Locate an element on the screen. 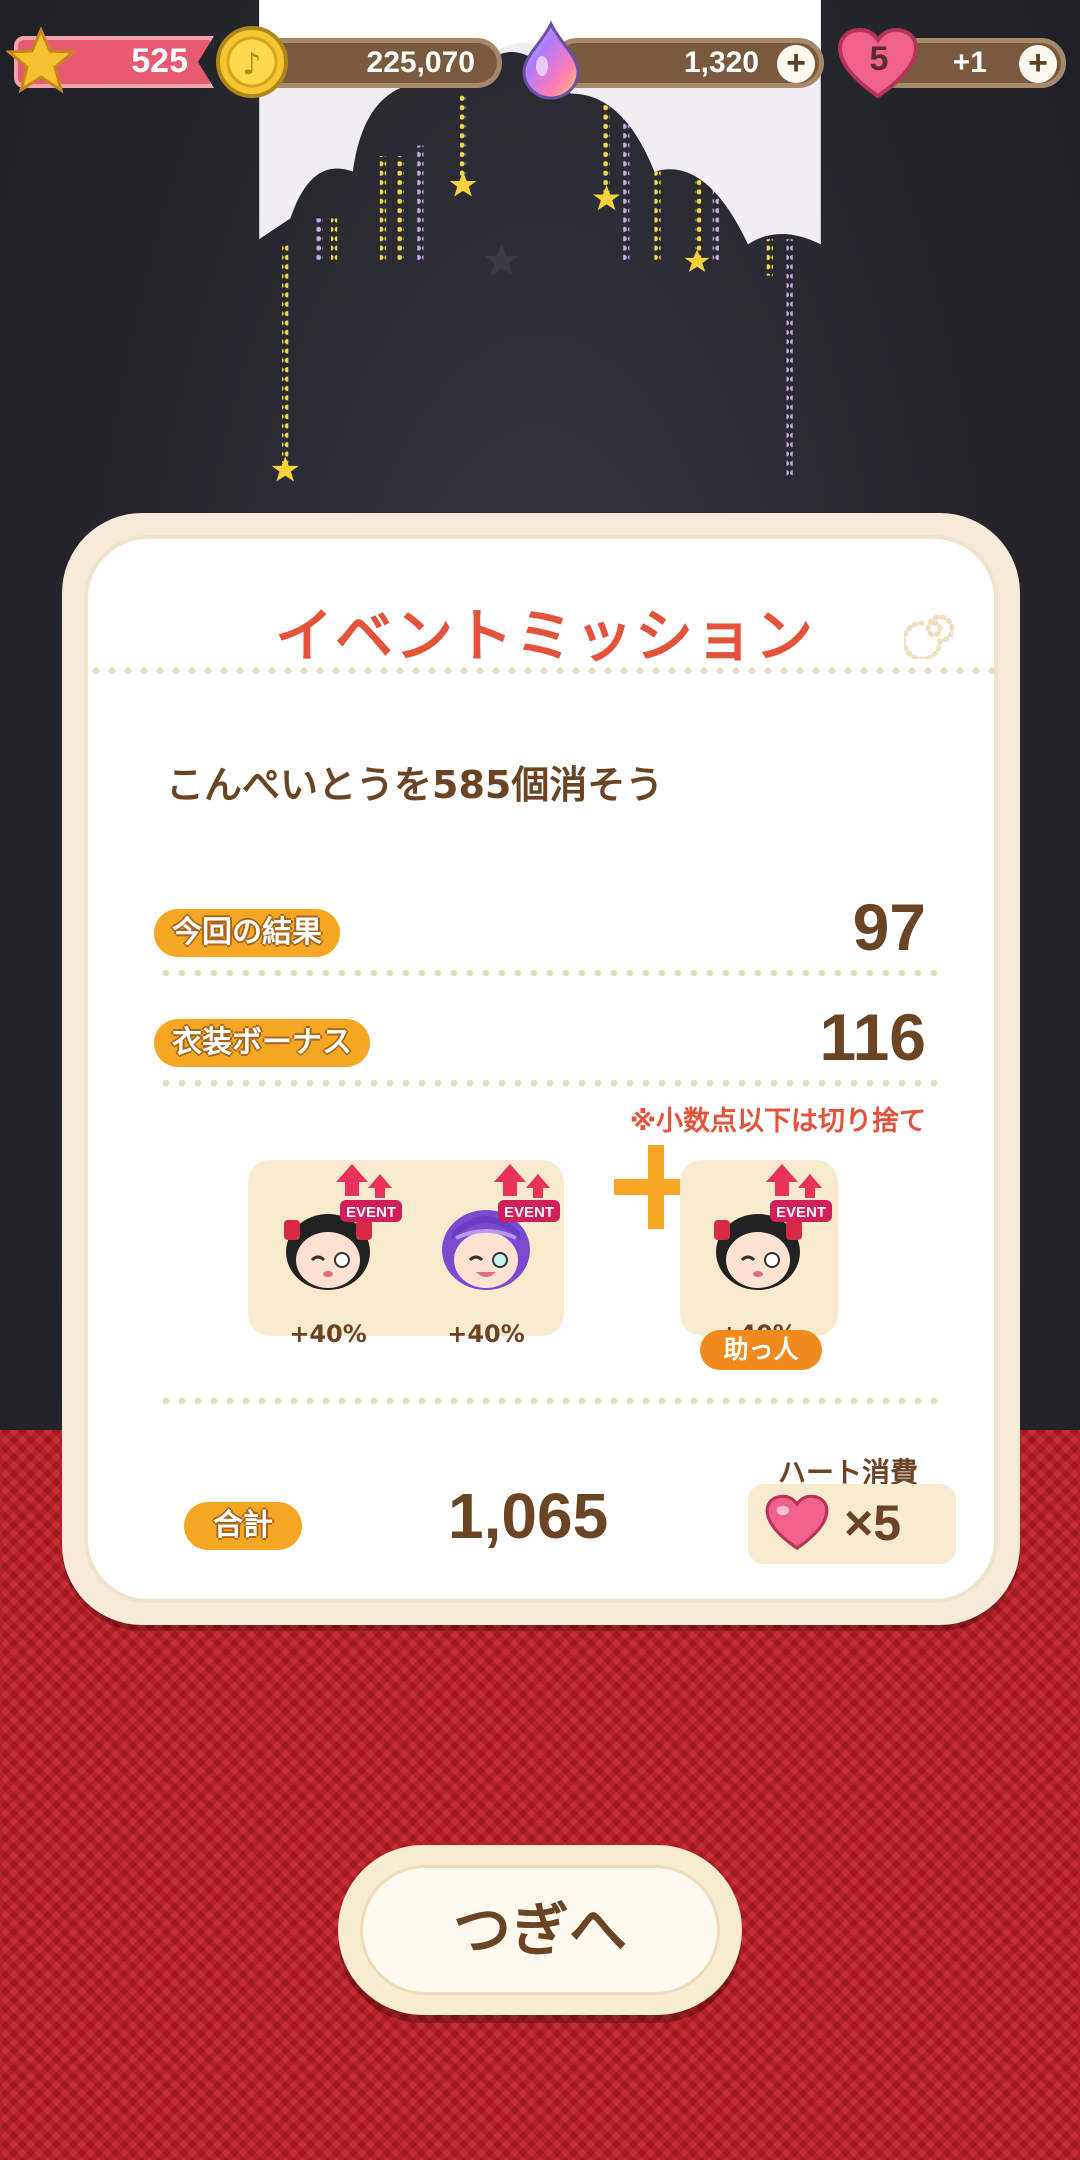 The image size is (1080, 2160). buy-hearts-button: + is located at coordinates (1038, 64).